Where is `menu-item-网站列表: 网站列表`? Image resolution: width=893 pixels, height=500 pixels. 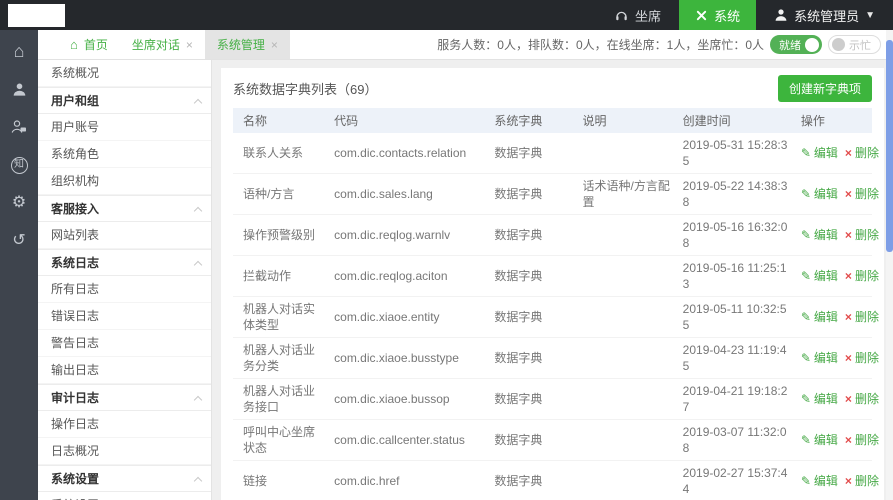 menu-item-网站列表: 网站列表 is located at coordinates (124, 235).